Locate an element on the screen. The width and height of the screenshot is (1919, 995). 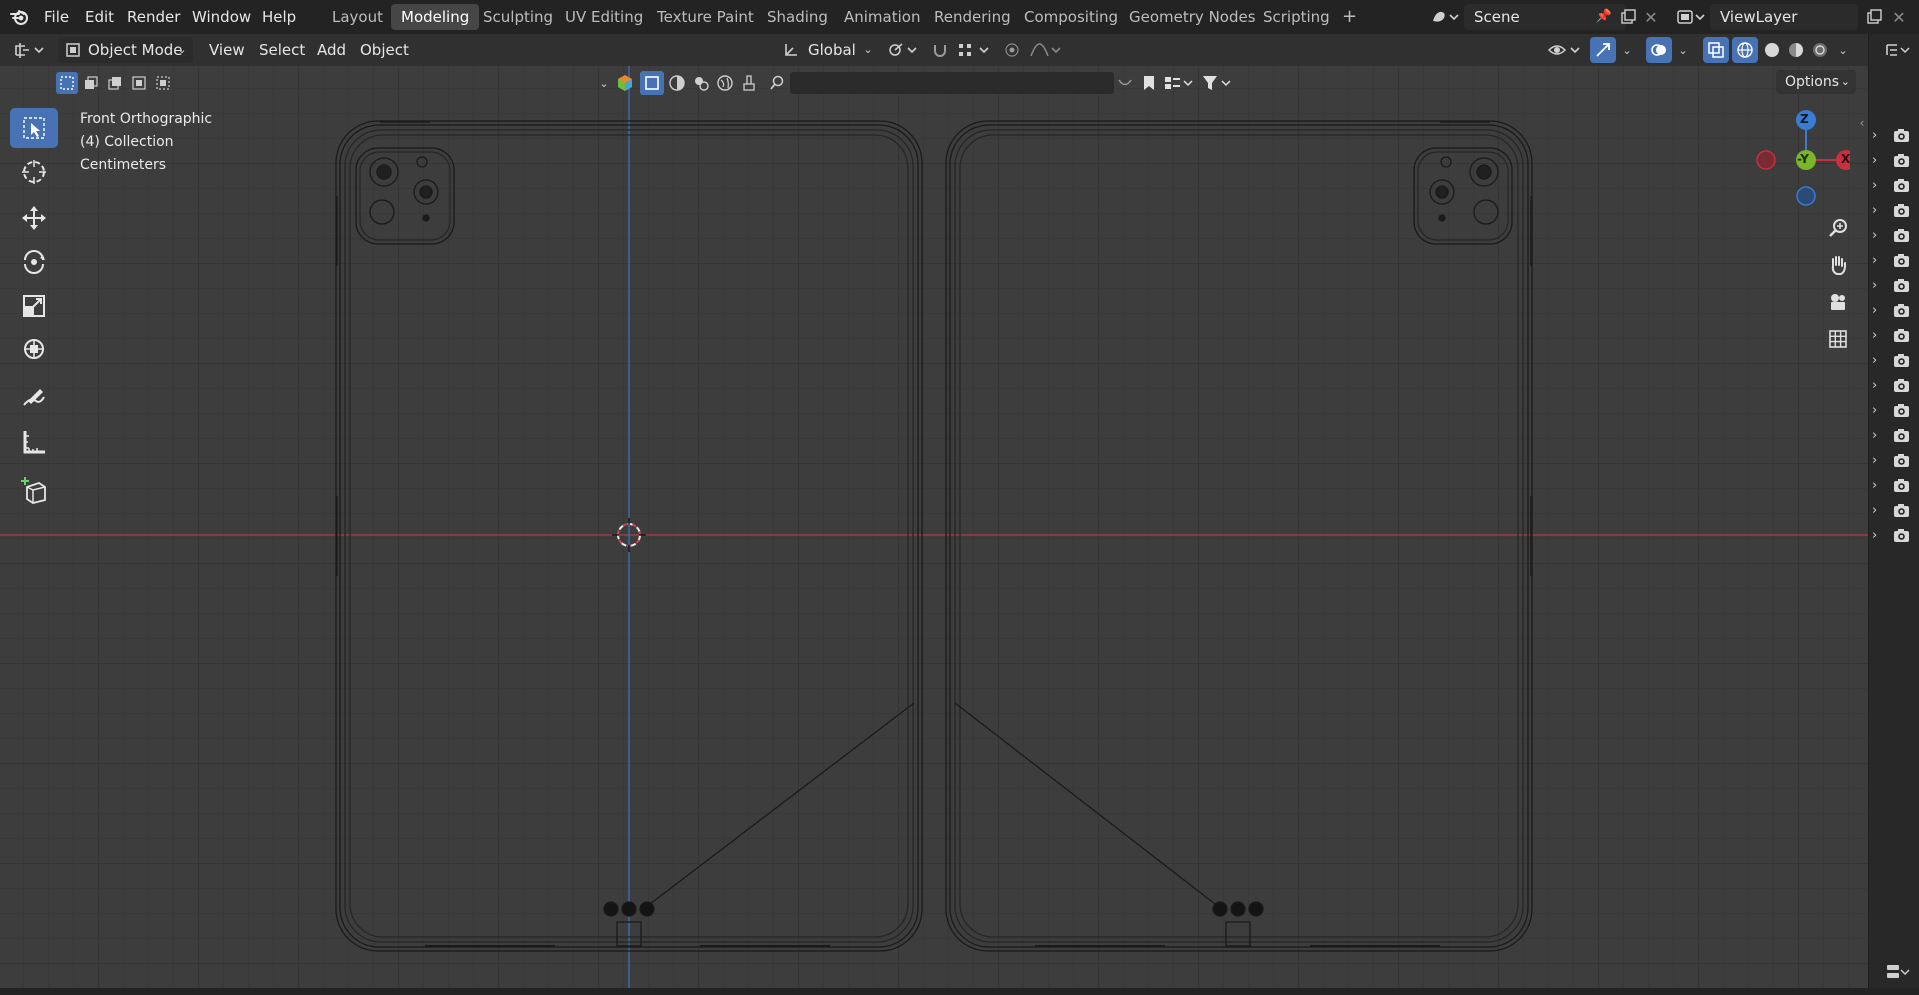
view-layer-field: ViewLayer is located at coordinates (1784, 17).